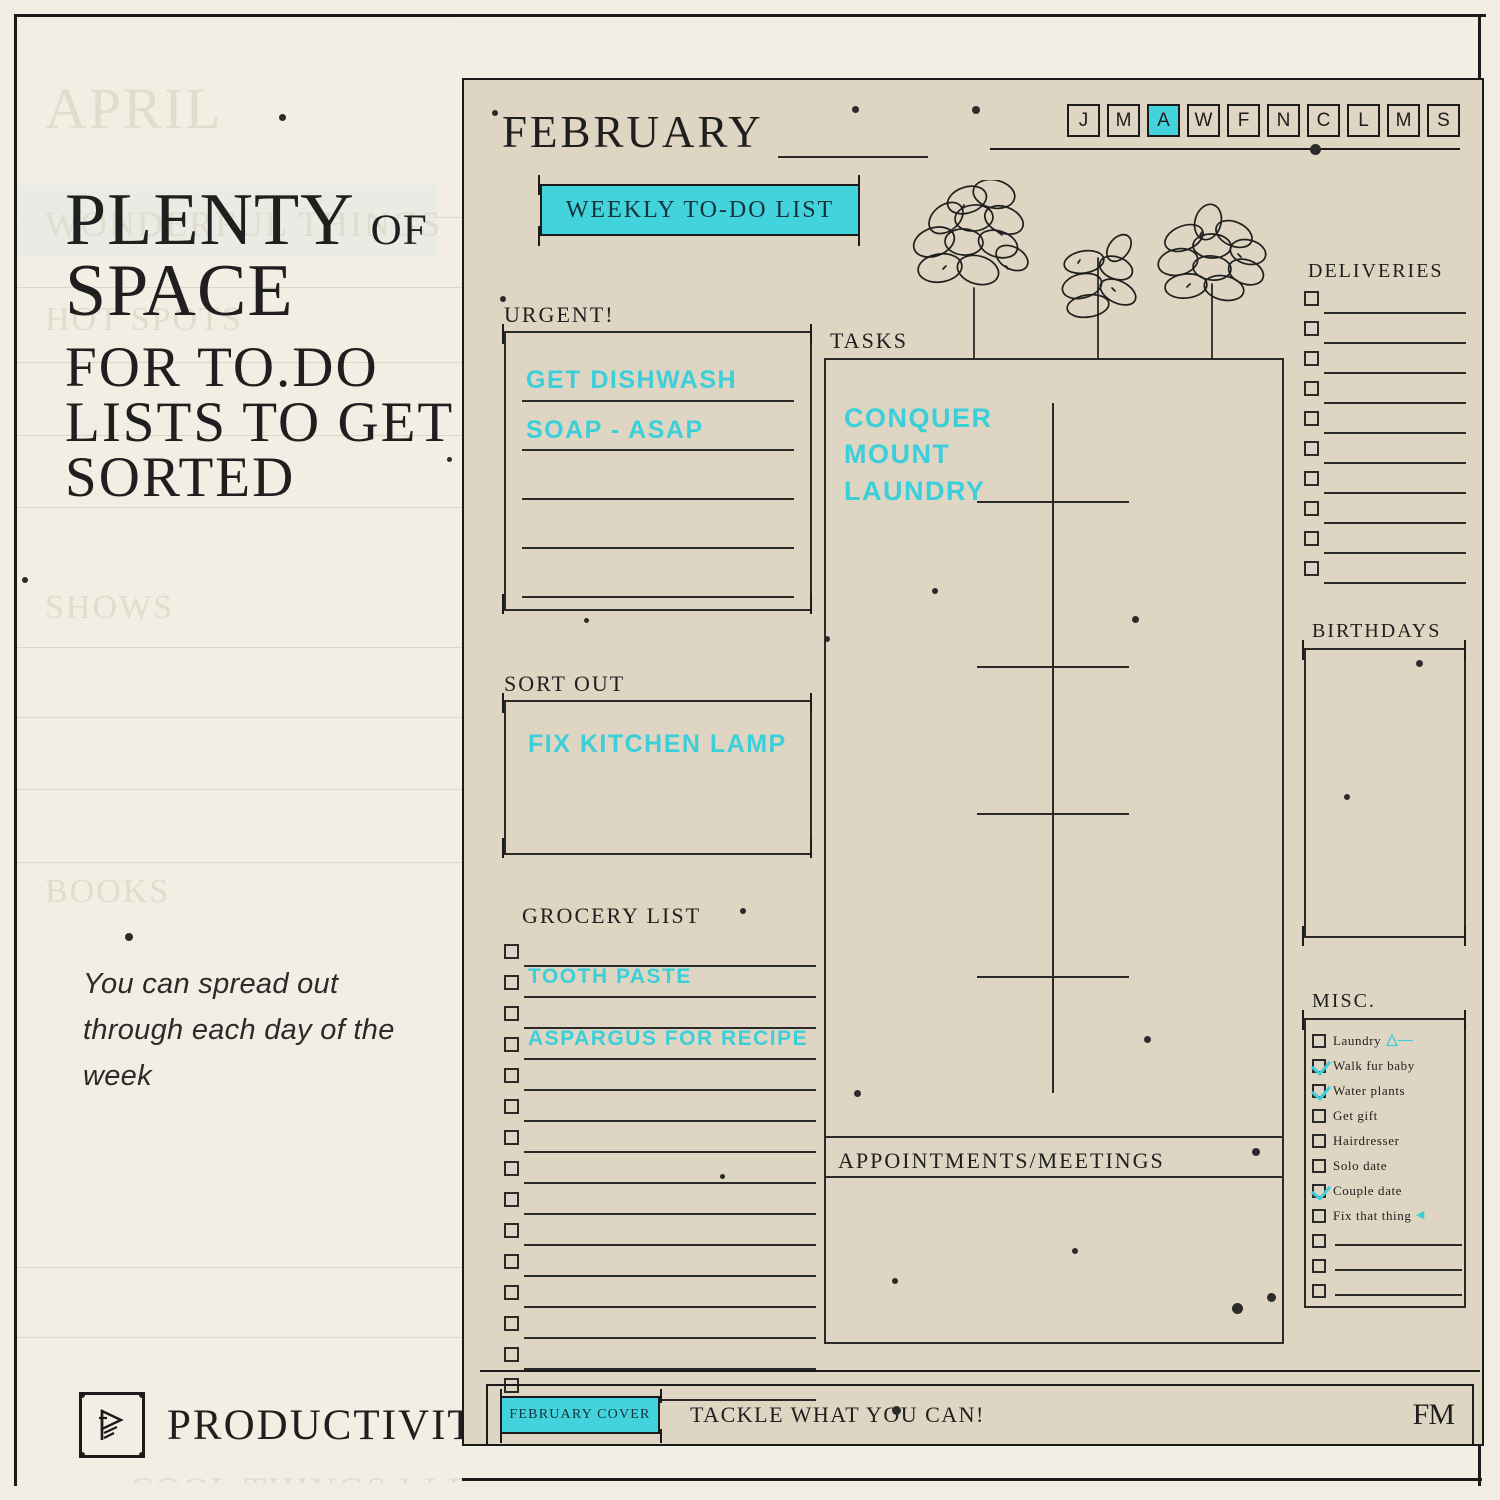 The image size is (1500, 1500). What do you see at coordinates (1163, 120) in the screenshot?
I see `month-tab-2: A` at bounding box center [1163, 120].